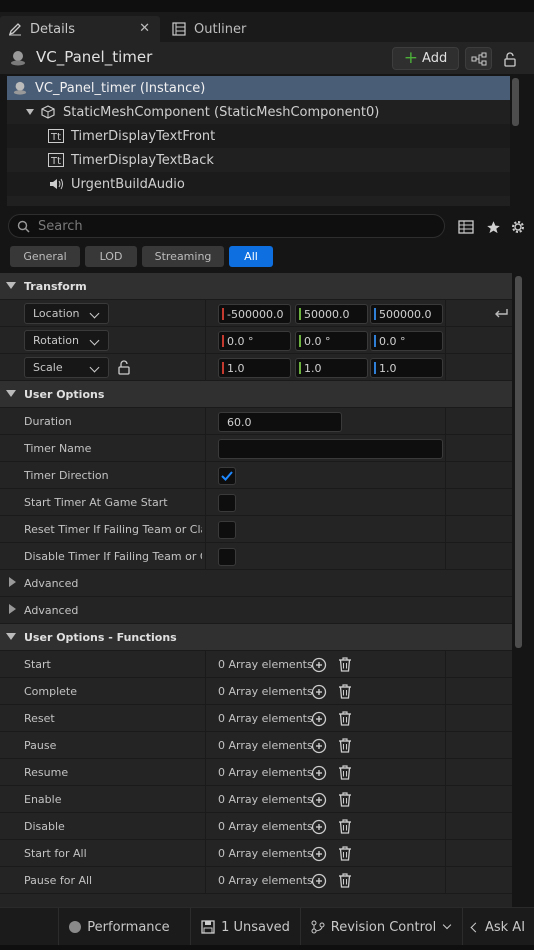  I want to click on filter-all: All, so click(251, 256).